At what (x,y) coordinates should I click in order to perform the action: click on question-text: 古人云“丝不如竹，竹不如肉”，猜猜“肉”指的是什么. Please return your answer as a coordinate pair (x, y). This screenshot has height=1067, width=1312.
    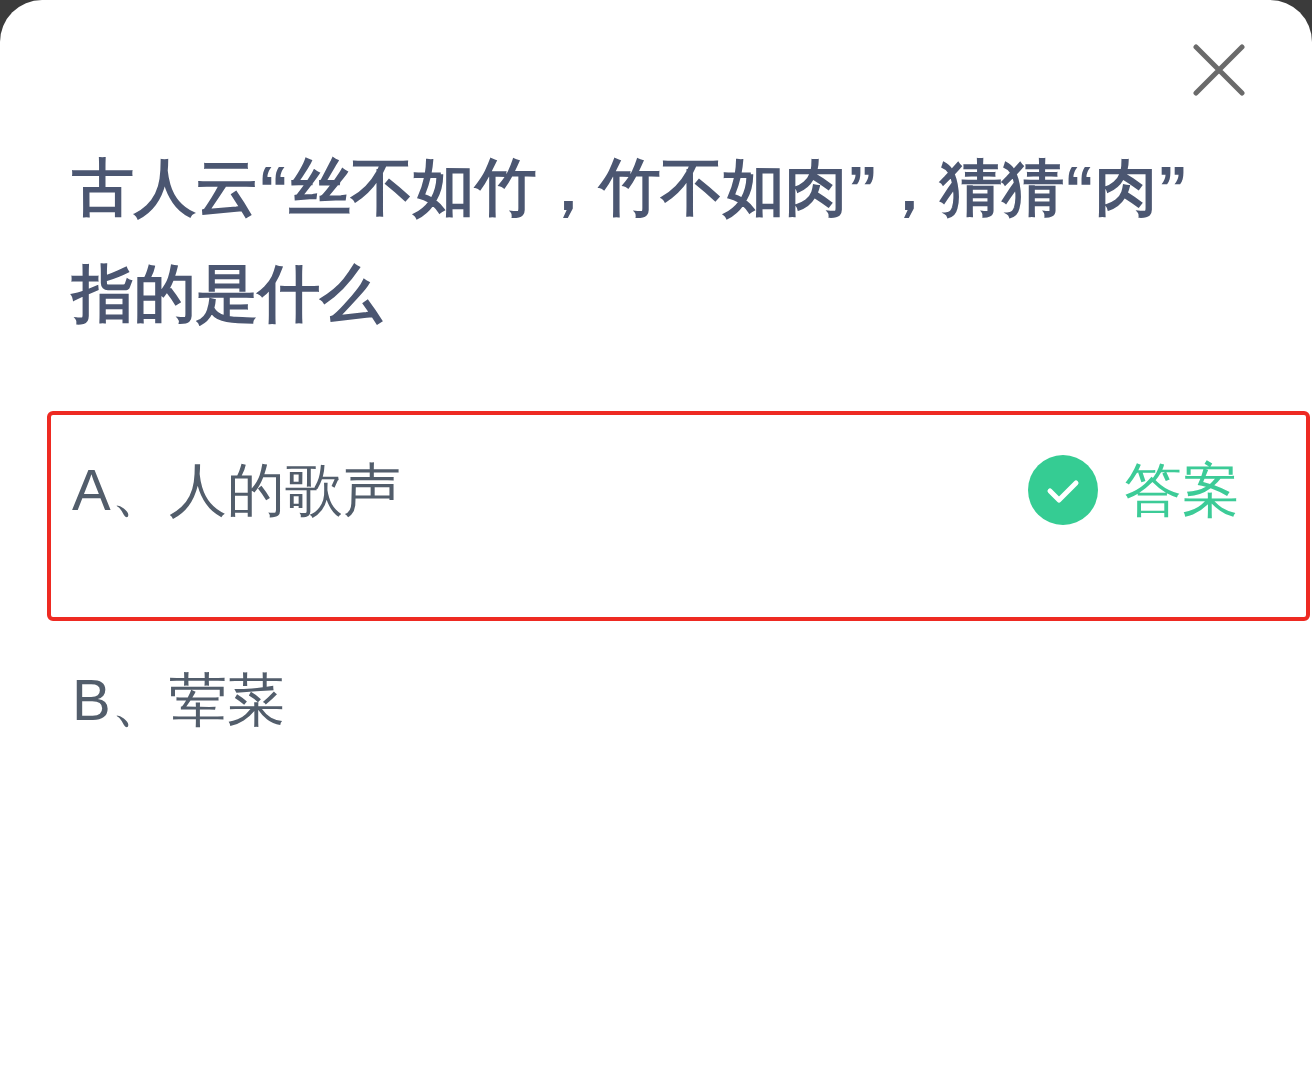
    Looking at the image, I should click on (630, 241).